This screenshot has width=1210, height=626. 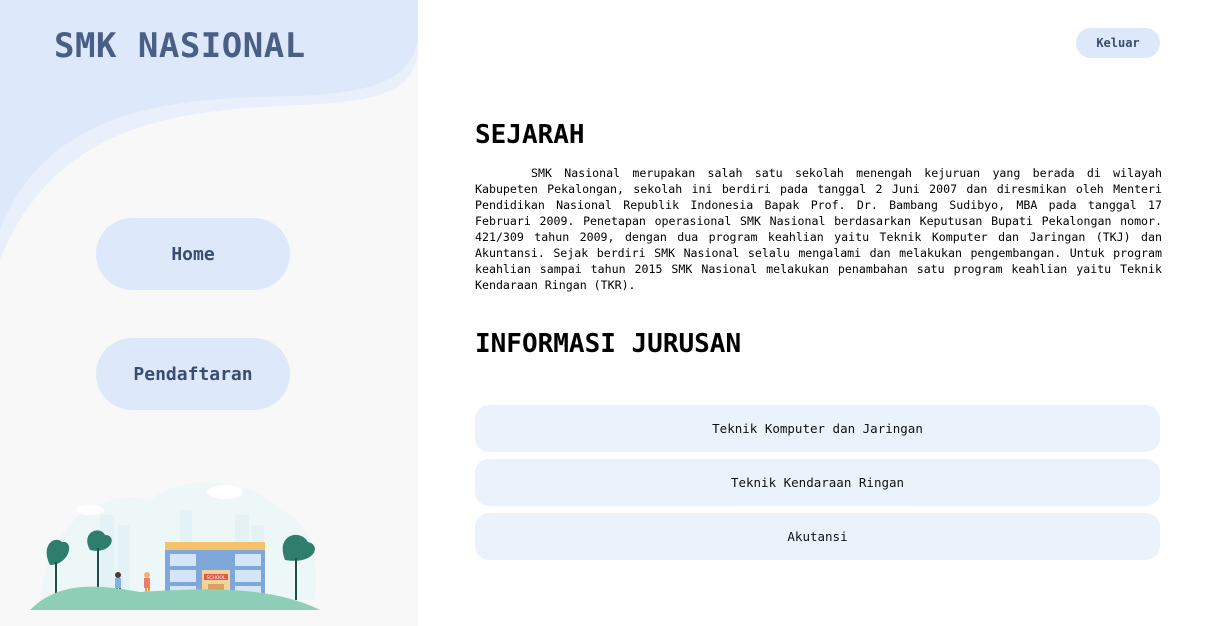 I want to click on major-item-tkr: Teknik Kendaraan Ringan, so click(x=817, y=482).